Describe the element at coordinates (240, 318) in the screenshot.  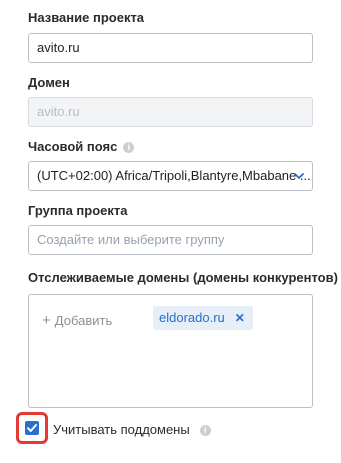
I see `close-icon: ✕` at that location.